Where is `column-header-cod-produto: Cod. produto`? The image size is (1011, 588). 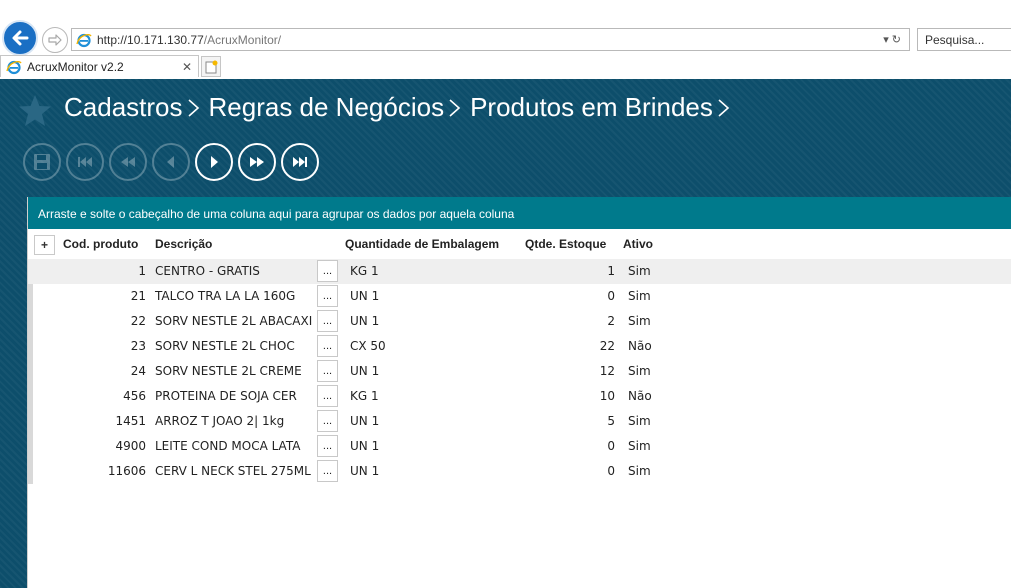 column-header-cod-produto: Cod. produto is located at coordinates (100, 244).